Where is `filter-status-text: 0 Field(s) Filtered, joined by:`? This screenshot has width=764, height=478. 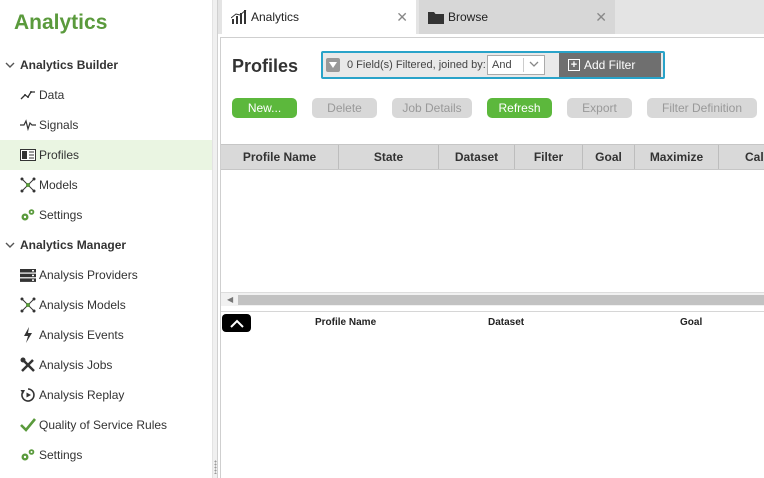 filter-status-text: 0 Field(s) Filtered, joined by: is located at coordinates (416, 65).